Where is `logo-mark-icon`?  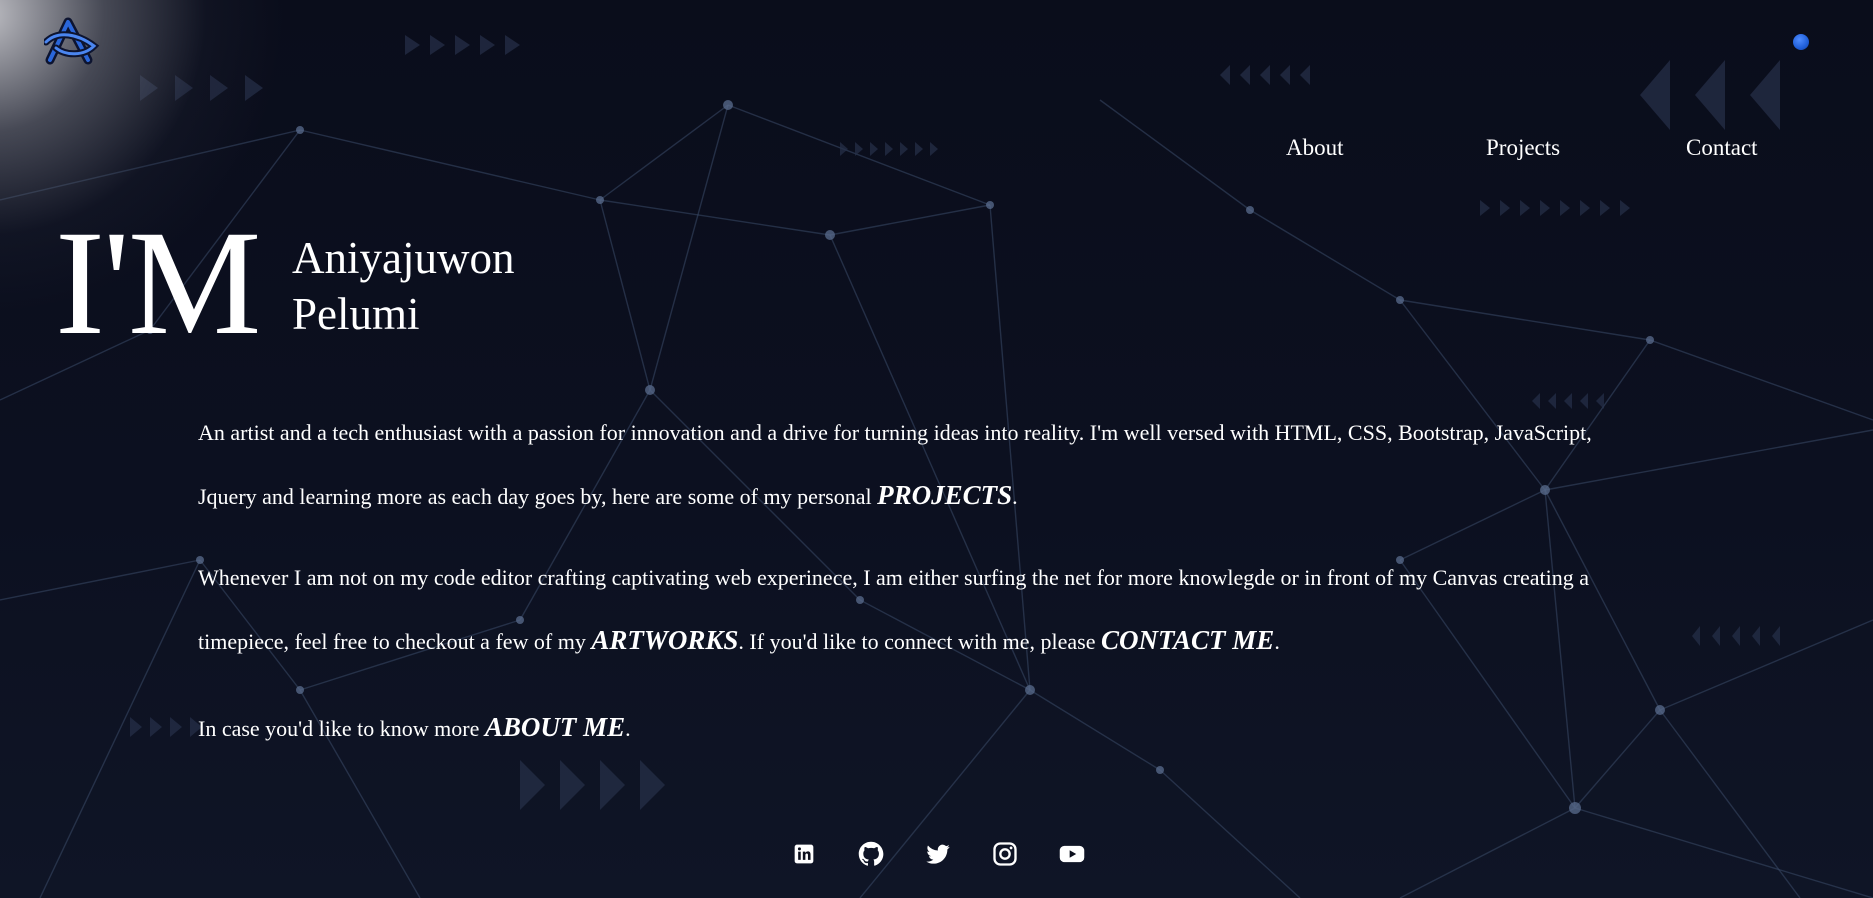 logo-mark-icon is located at coordinates (71, 41).